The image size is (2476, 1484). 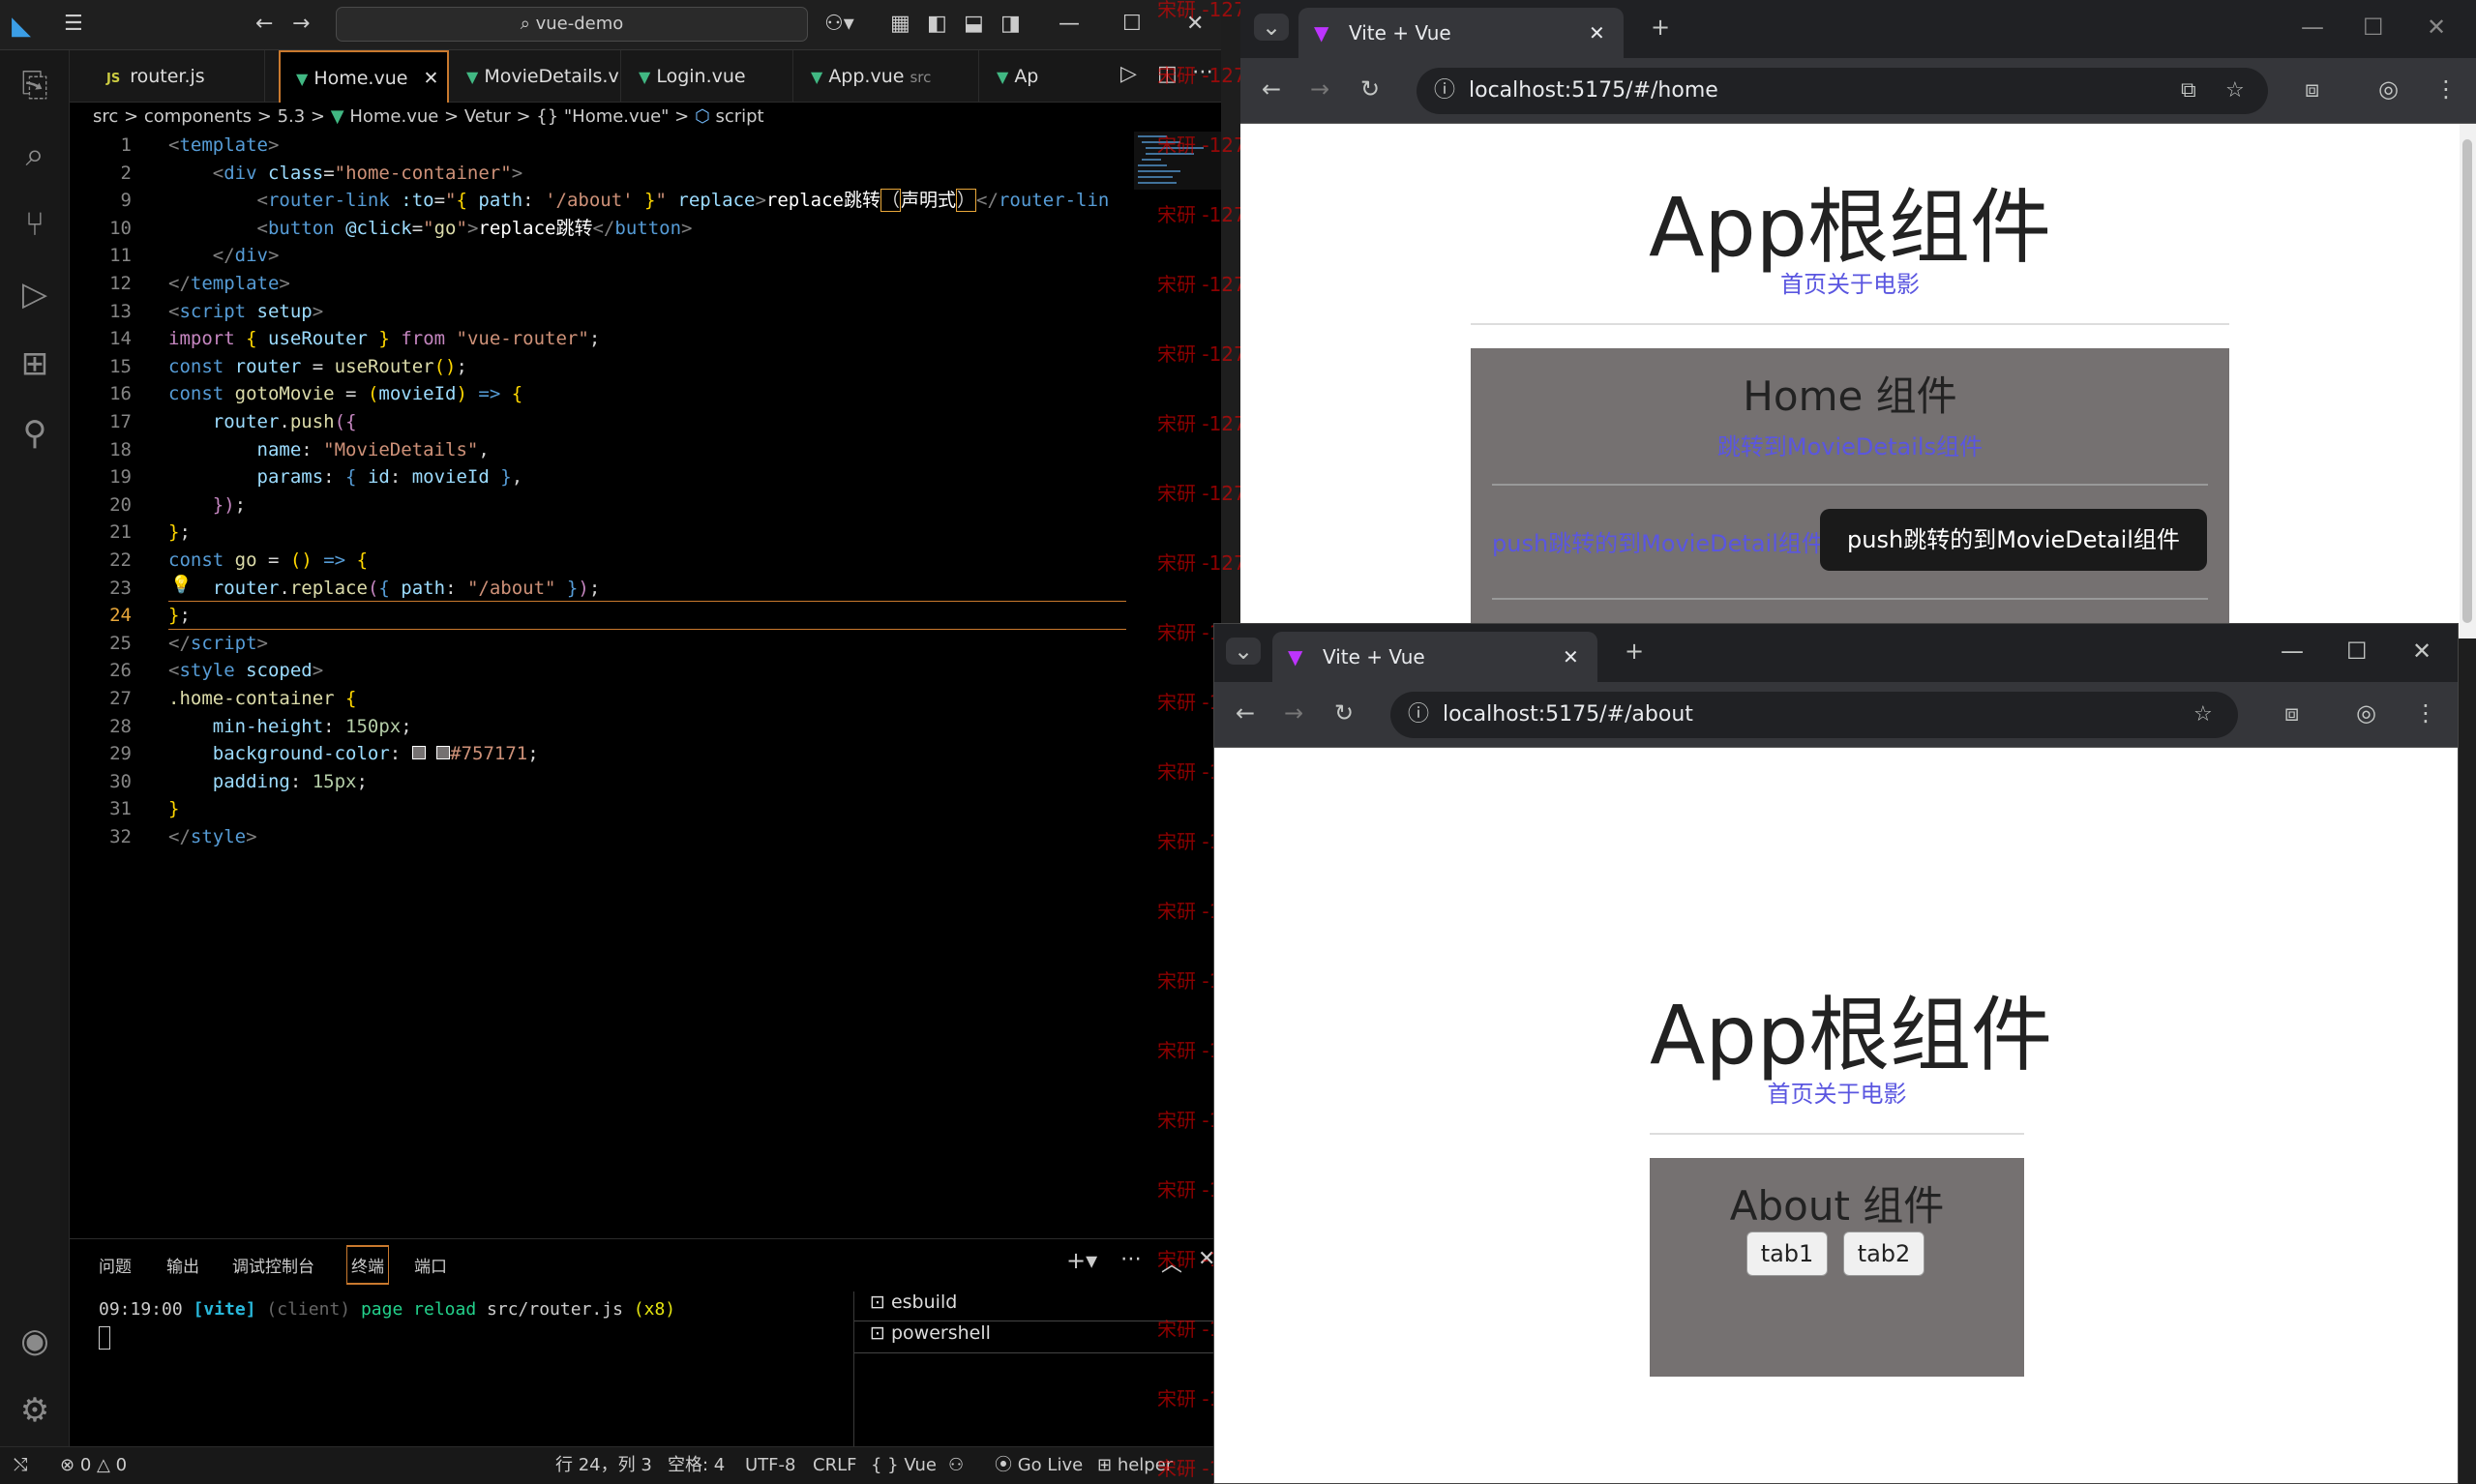 I want to click on crumb-home-vue-module: {} "Home.vue", so click(x=603, y=116).